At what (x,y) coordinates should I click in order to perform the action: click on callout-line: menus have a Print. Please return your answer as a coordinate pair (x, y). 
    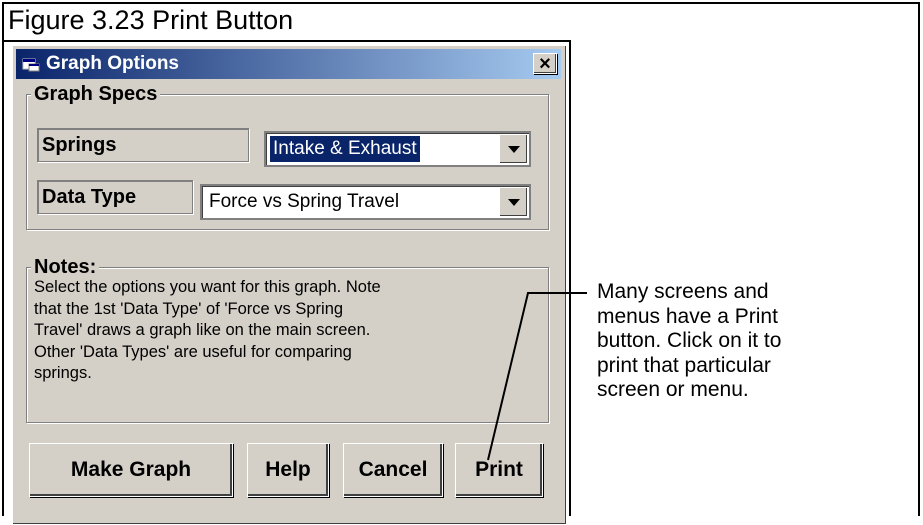
    Looking at the image, I should click on (687, 316).